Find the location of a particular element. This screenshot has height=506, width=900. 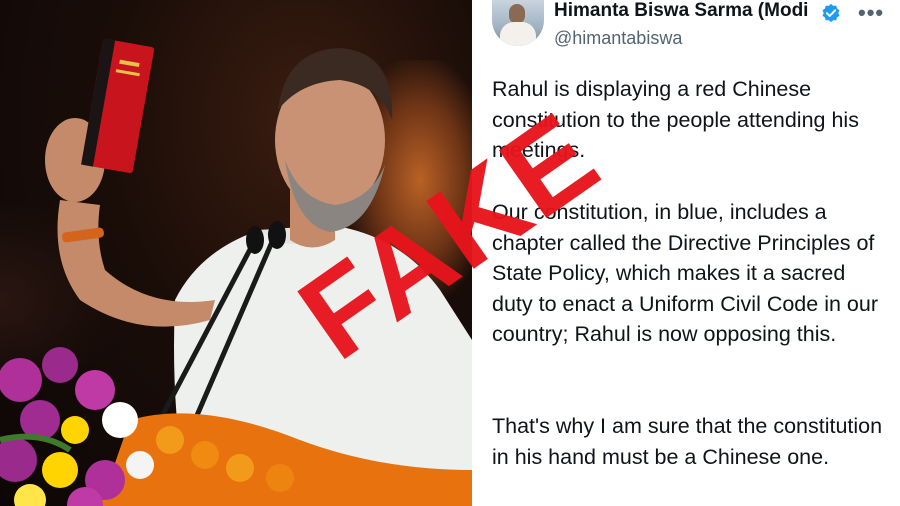

avatar-body is located at coordinates (518, 34).